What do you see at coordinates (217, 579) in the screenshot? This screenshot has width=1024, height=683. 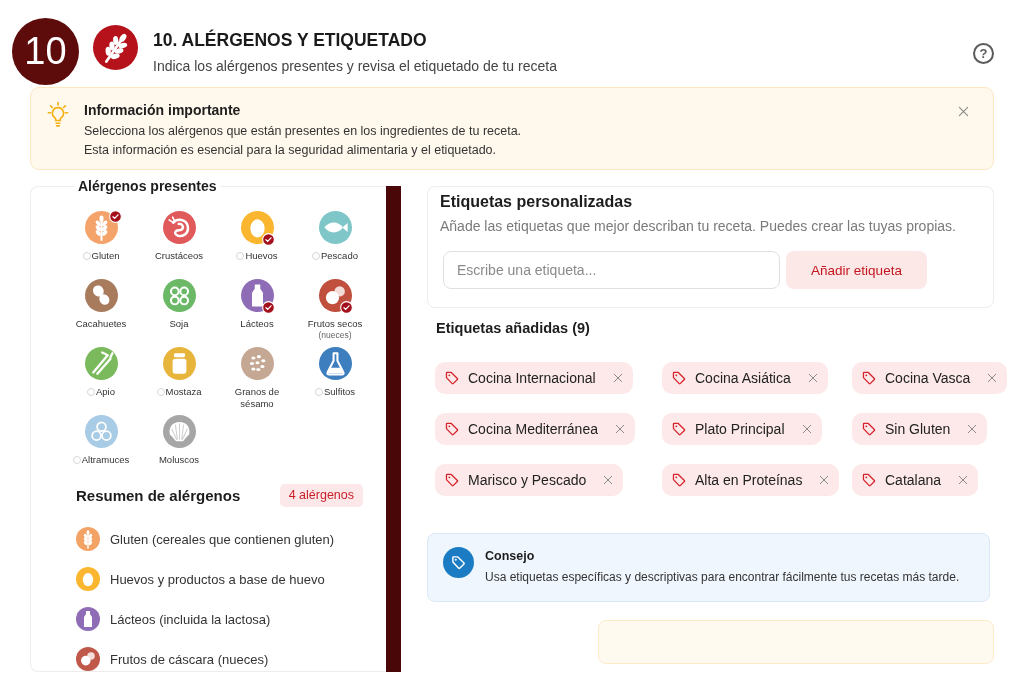 I see `allergen-summary-text: Huevos y productos a base de huevo` at bounding box center [217, 579].